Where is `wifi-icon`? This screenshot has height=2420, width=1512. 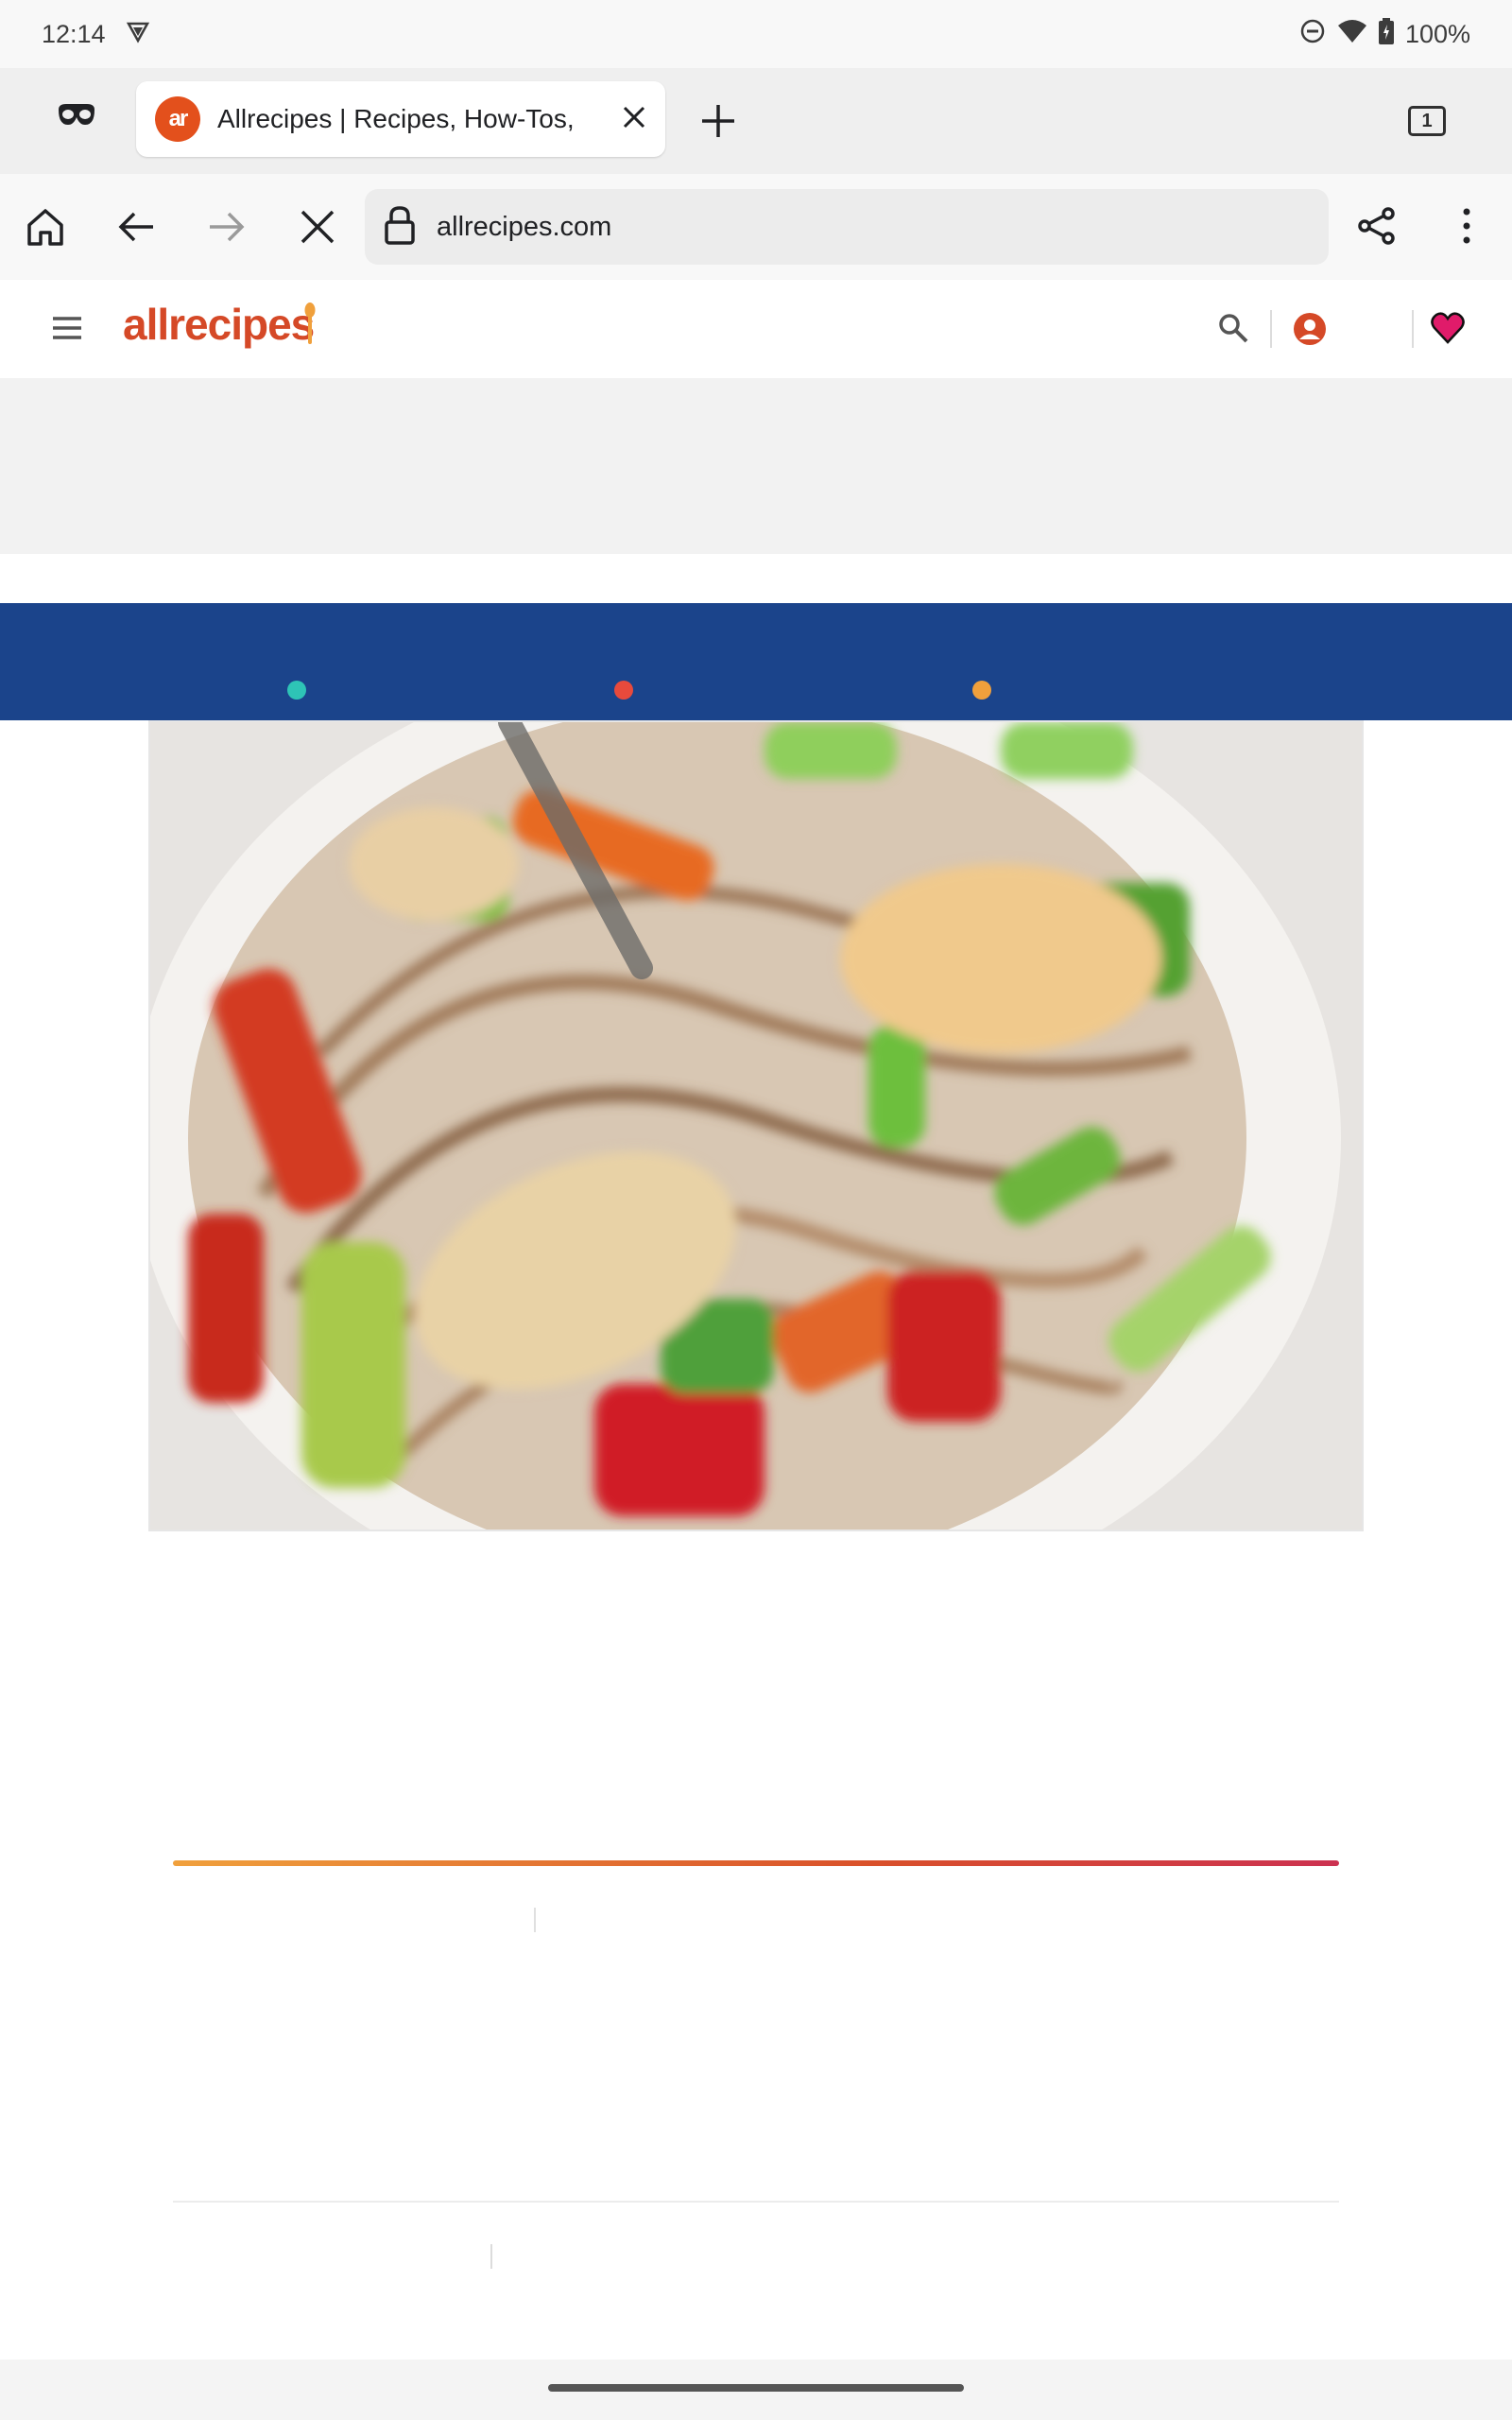
wifi-icon is located at coordinates (1352, 34).